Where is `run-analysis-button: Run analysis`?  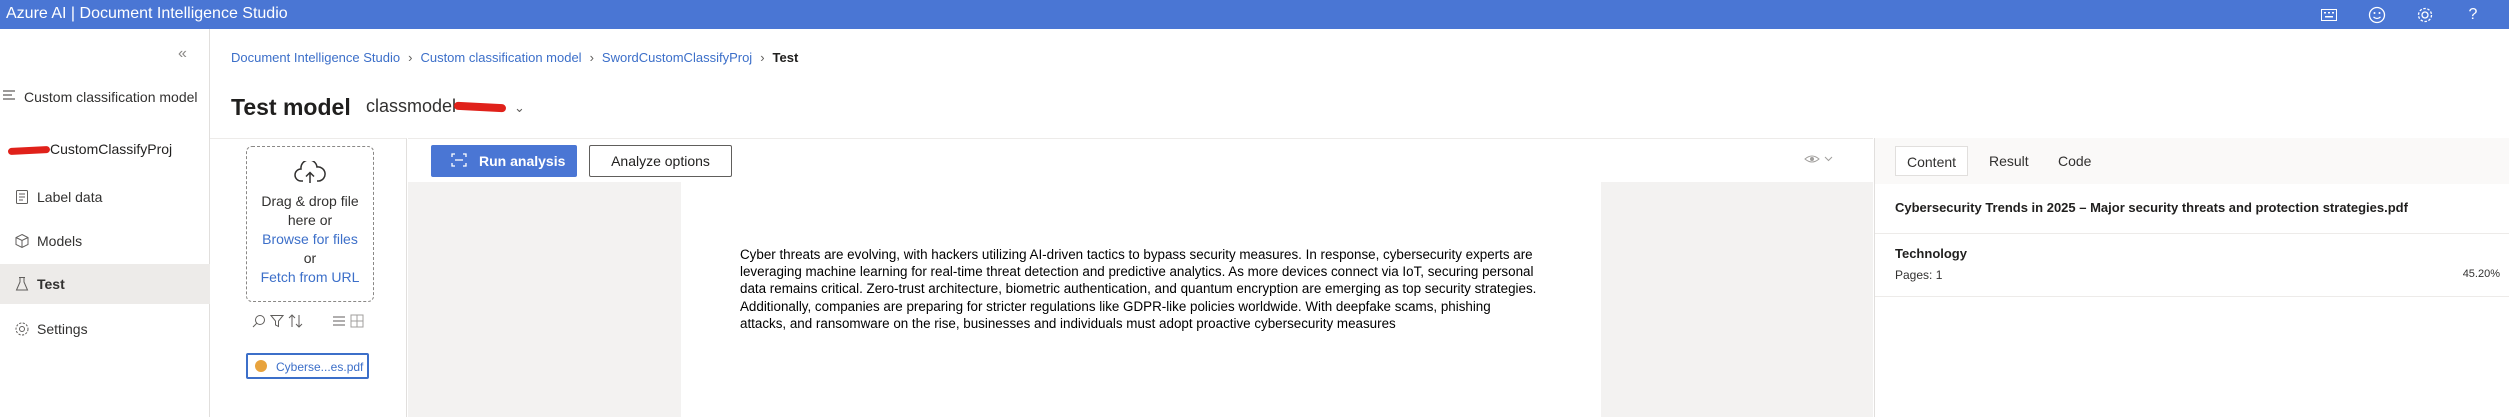
run-analysis-button: Run analysis is located at coordinates (504, 161).